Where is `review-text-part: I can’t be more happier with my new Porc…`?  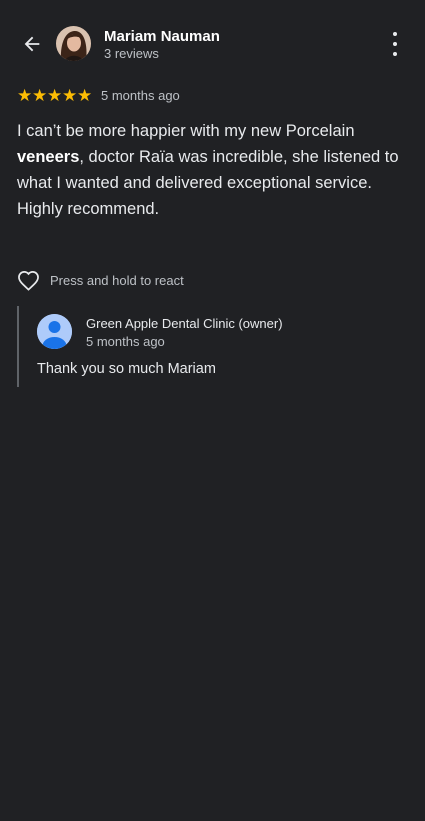 review-text-part: I can’t be more happier with my new Porc… is located at coordinates (186, 131).